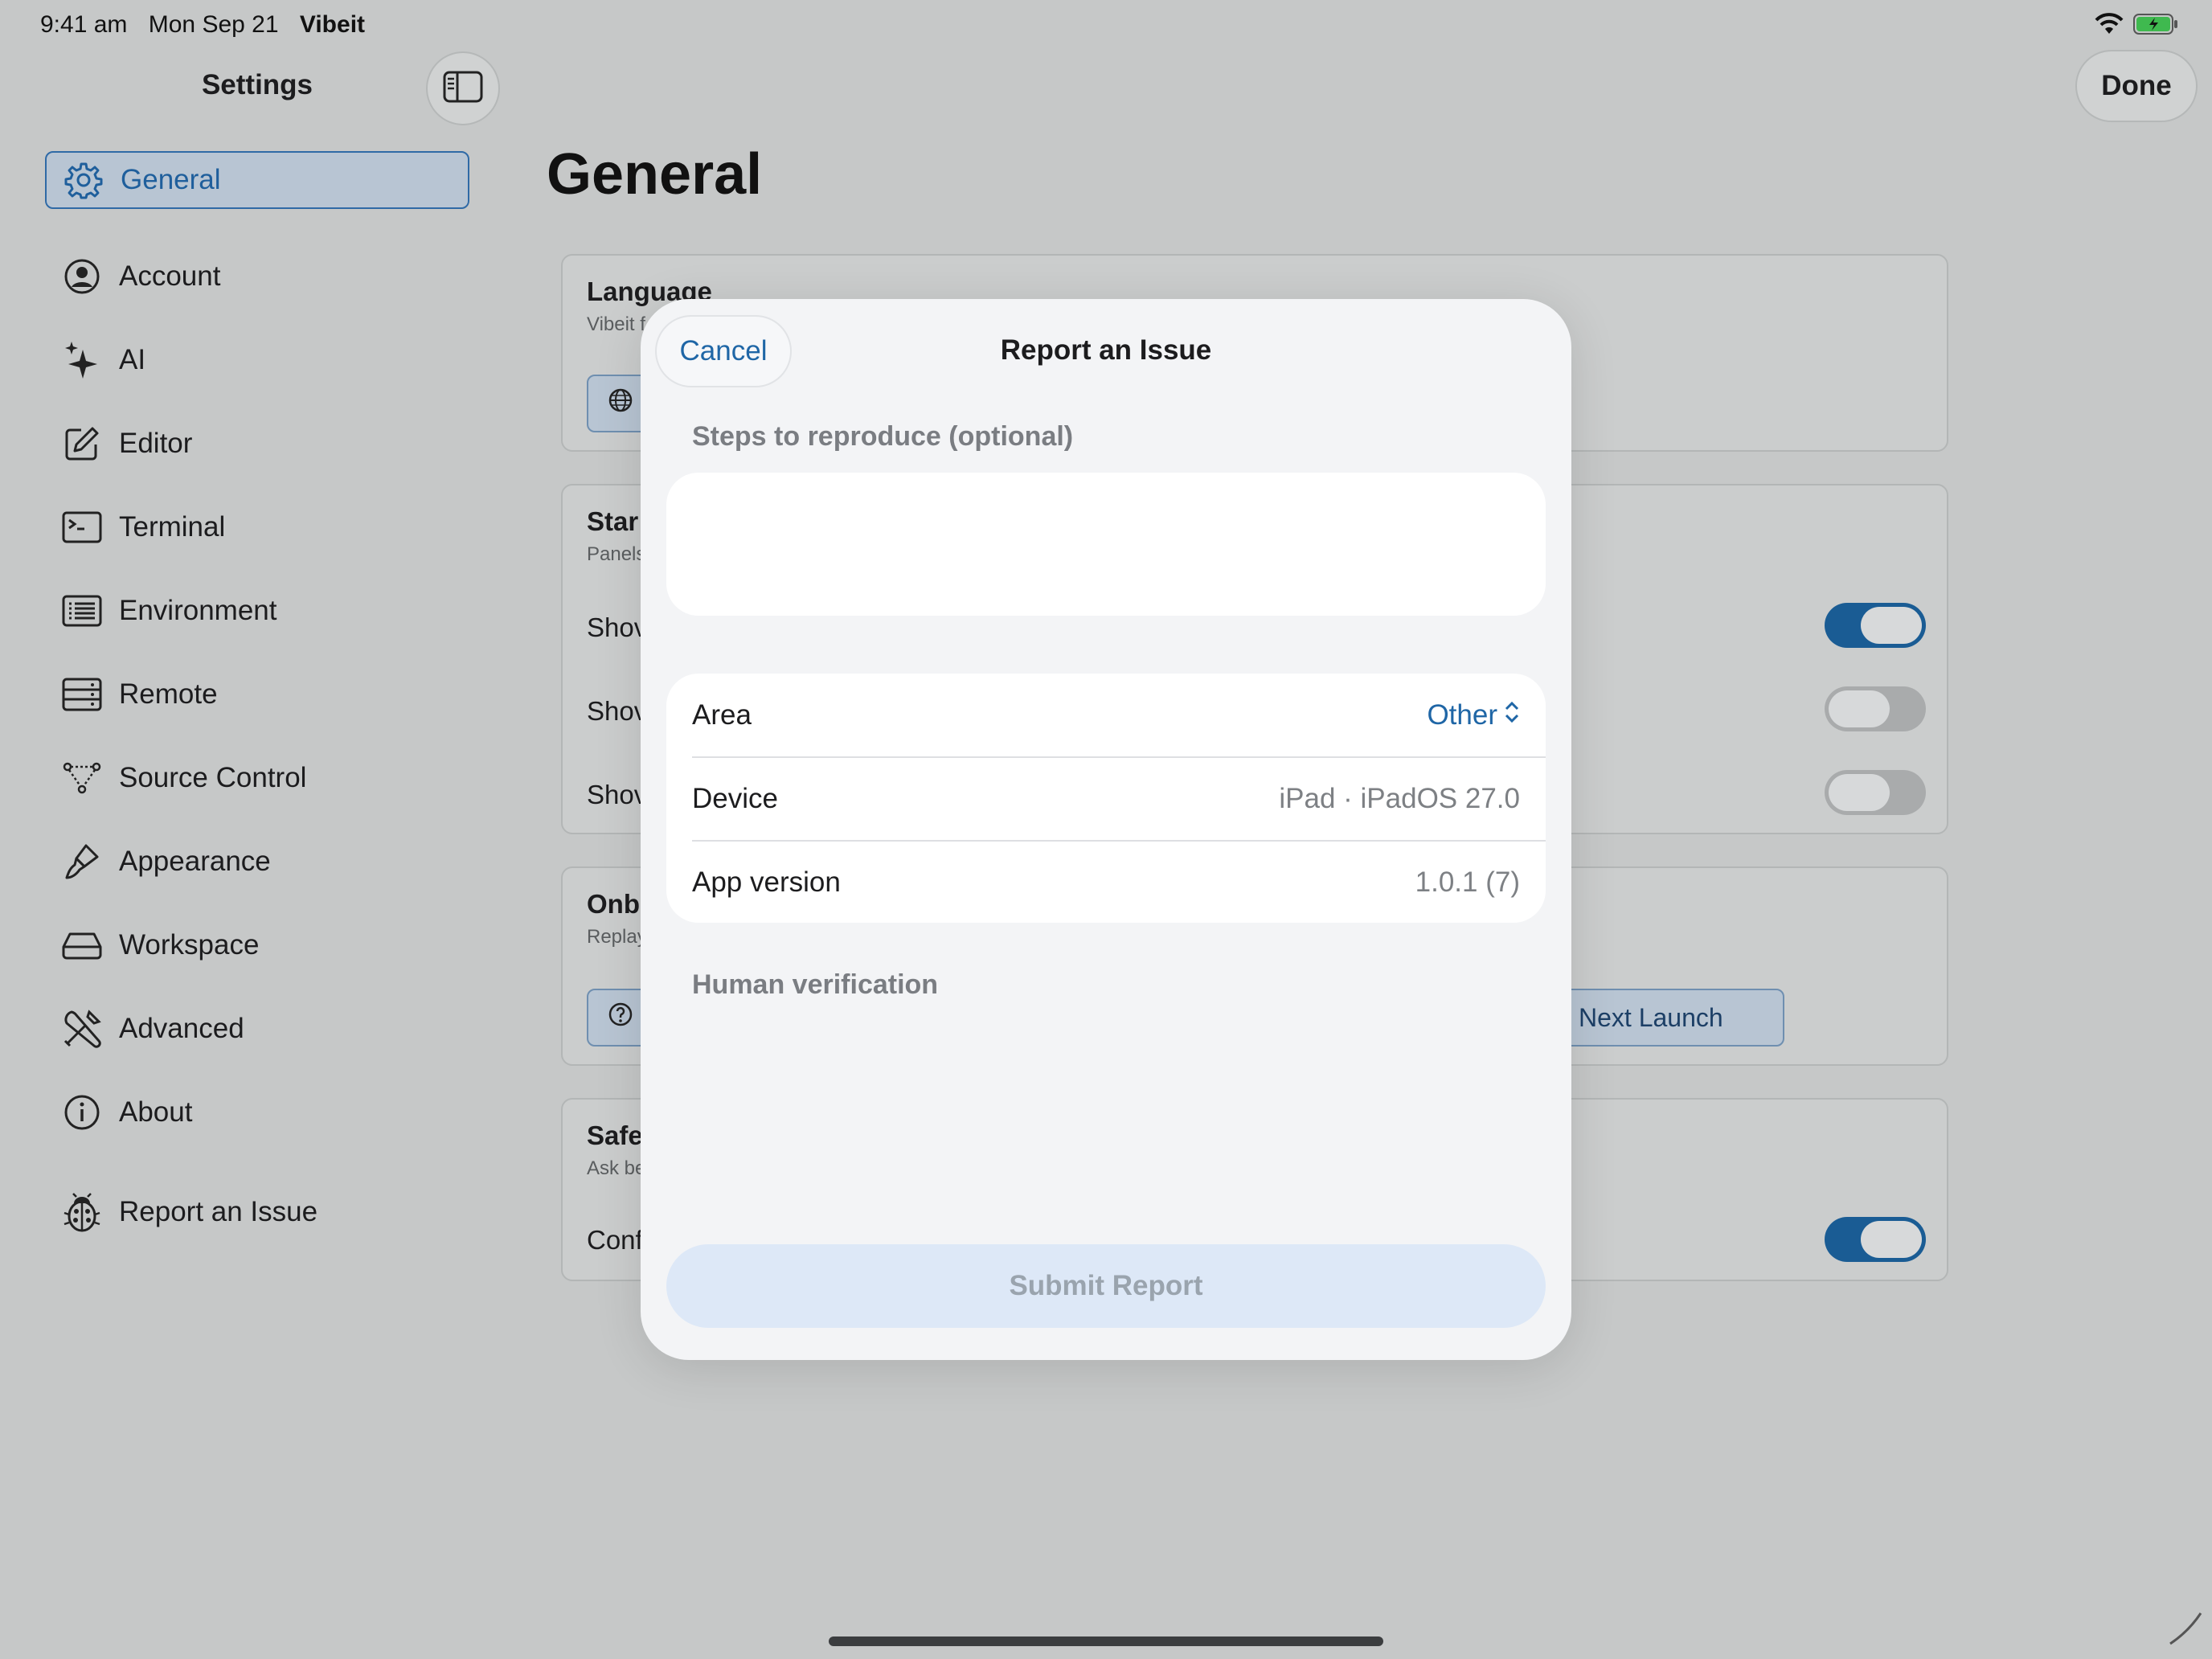 Image resolution: width=2212 pixels, height=1659 pixels. I want to click on terminal-icon, so click(82, 527).